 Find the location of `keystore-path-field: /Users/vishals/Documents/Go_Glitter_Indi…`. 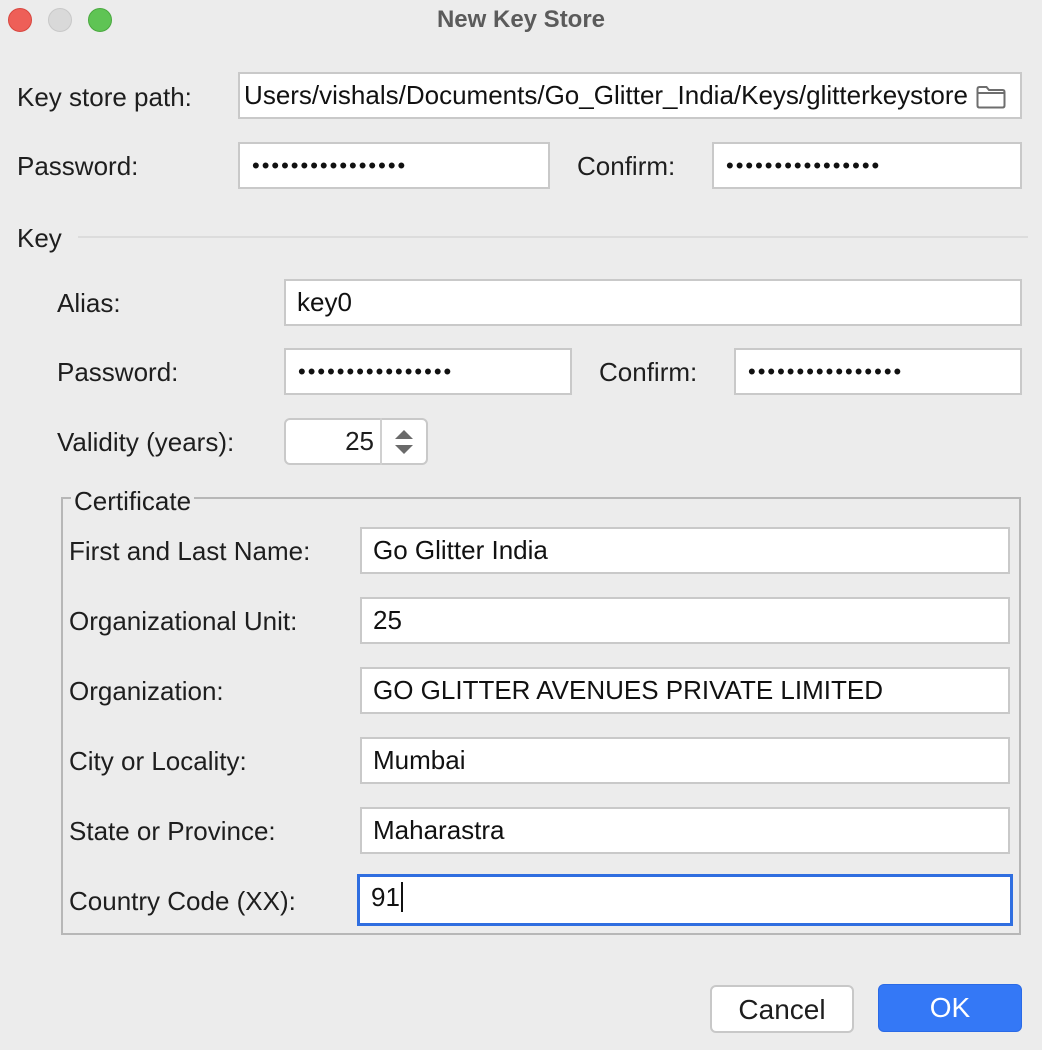

keystore-path-field: /Users/vishals/Documents/Go_Glitter_Indi… is located at coordinates (630, 95).